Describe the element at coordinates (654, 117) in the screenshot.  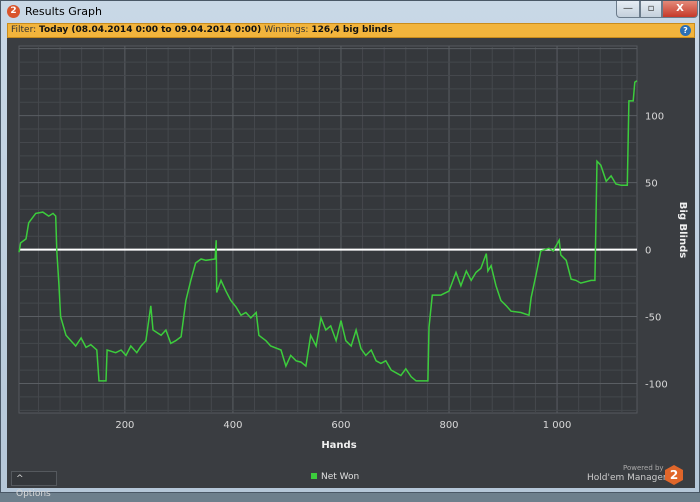
I see `y-tick-label: 100` at that location.